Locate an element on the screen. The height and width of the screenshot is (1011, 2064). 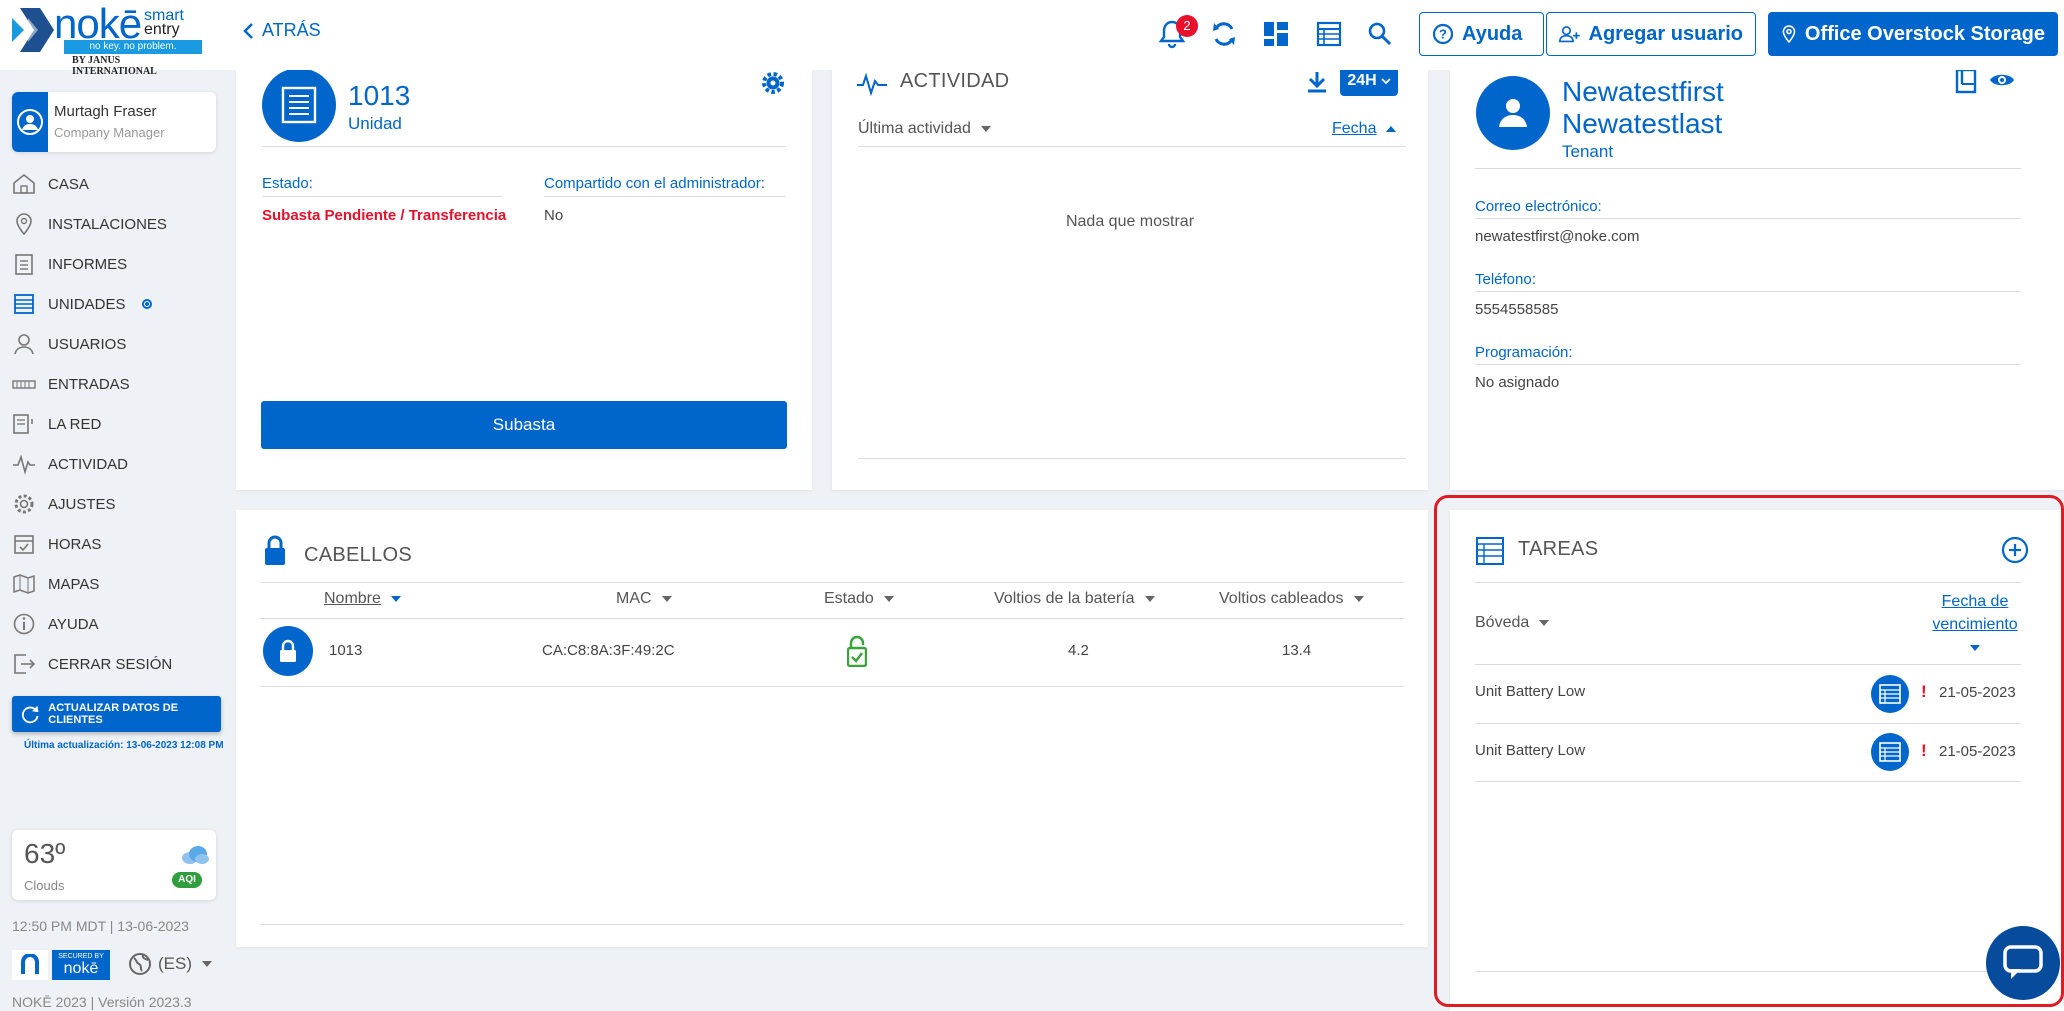
nav-item-logout: CERRAR SESIÓN is located at coordinates (92, 664).